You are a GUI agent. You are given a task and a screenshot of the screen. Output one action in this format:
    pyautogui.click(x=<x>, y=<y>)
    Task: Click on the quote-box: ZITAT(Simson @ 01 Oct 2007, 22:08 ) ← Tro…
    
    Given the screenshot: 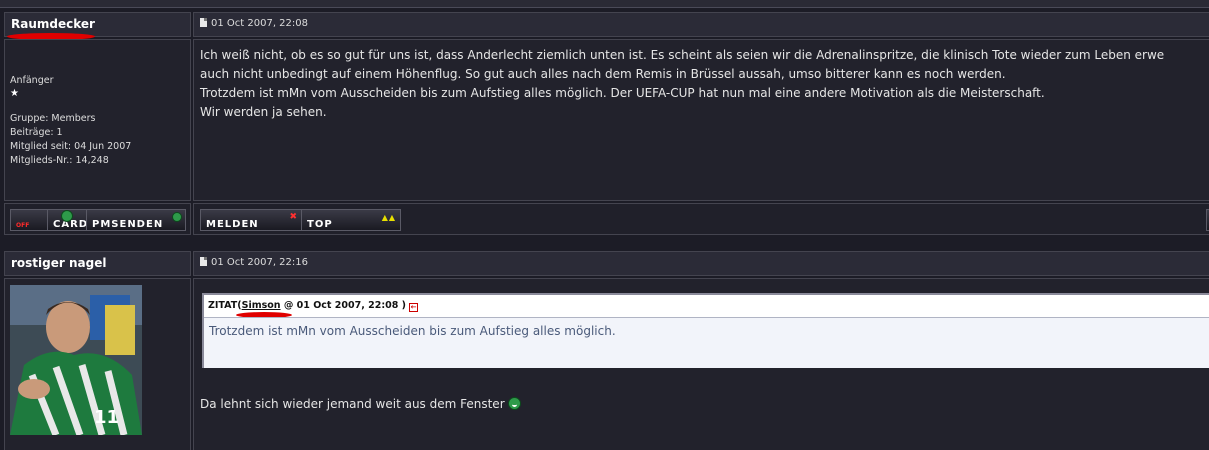 What is the action you would take?
    pyautogui.click(x=705, y=330)
    